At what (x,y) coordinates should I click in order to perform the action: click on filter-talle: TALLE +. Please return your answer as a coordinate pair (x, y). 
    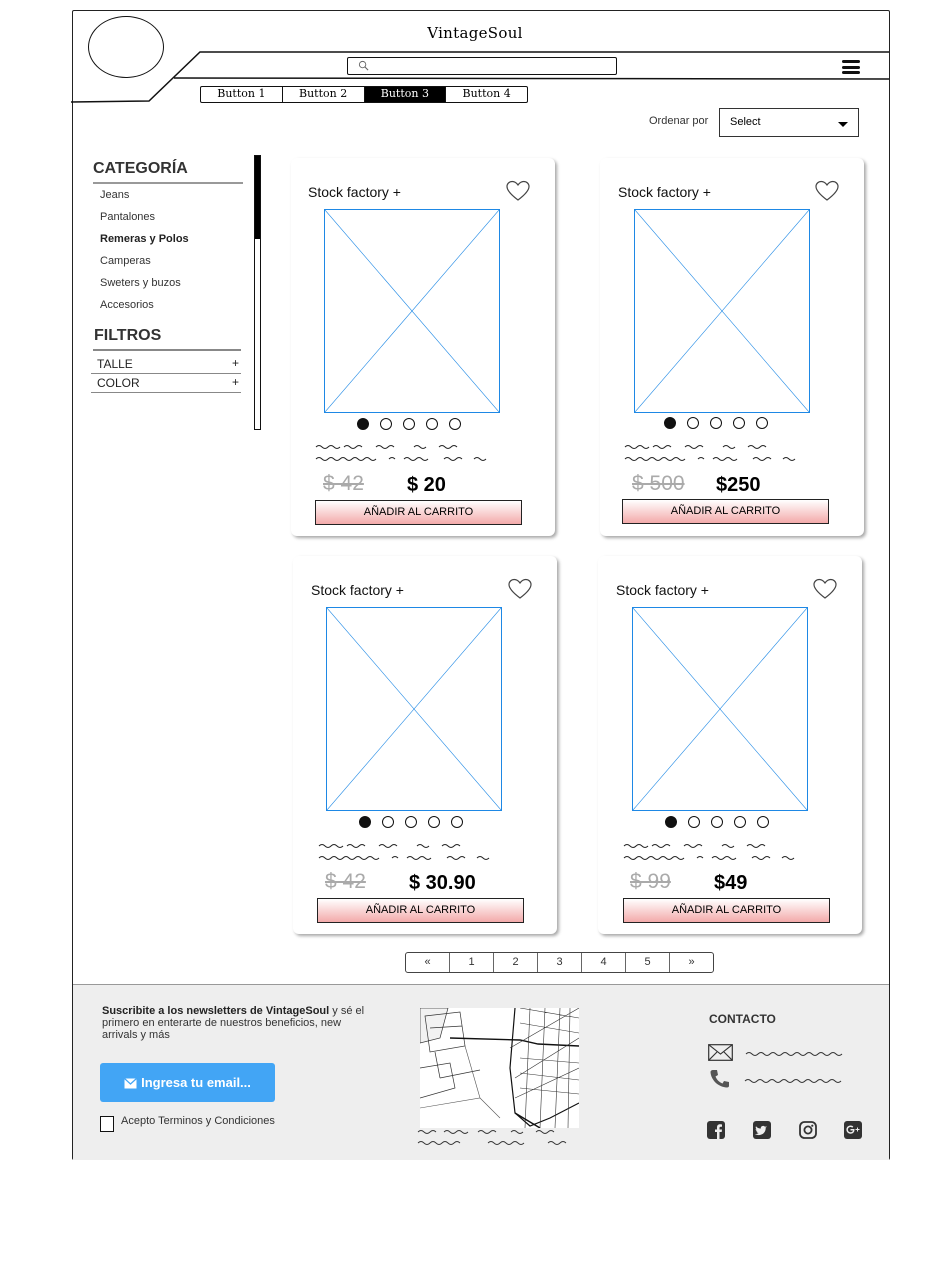
    Looking at the image, I should click on (166, 364).